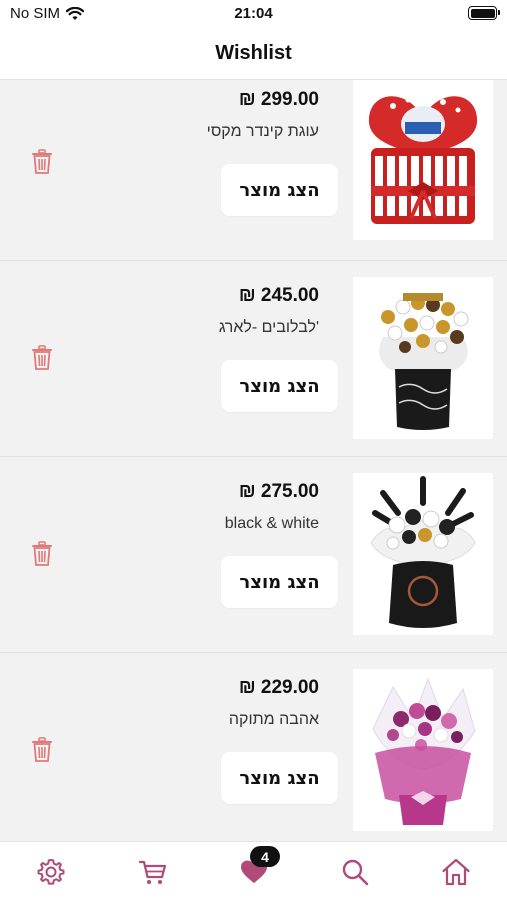 The image size is (507, 900). What do you see at coordinates (268, 327) in the screenshot?
I see `item-name: לבלובים -לארג'` at bounding box center [268, 327].